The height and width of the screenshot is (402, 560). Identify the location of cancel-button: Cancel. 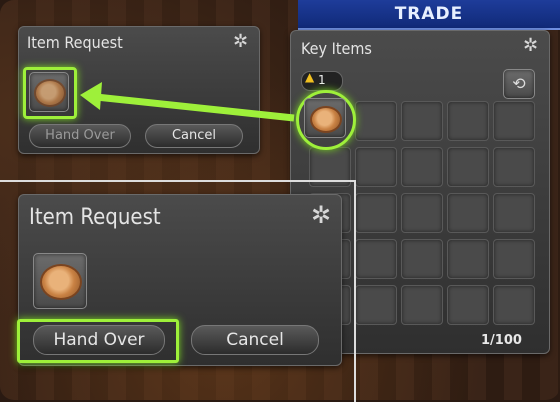
(255, 340).